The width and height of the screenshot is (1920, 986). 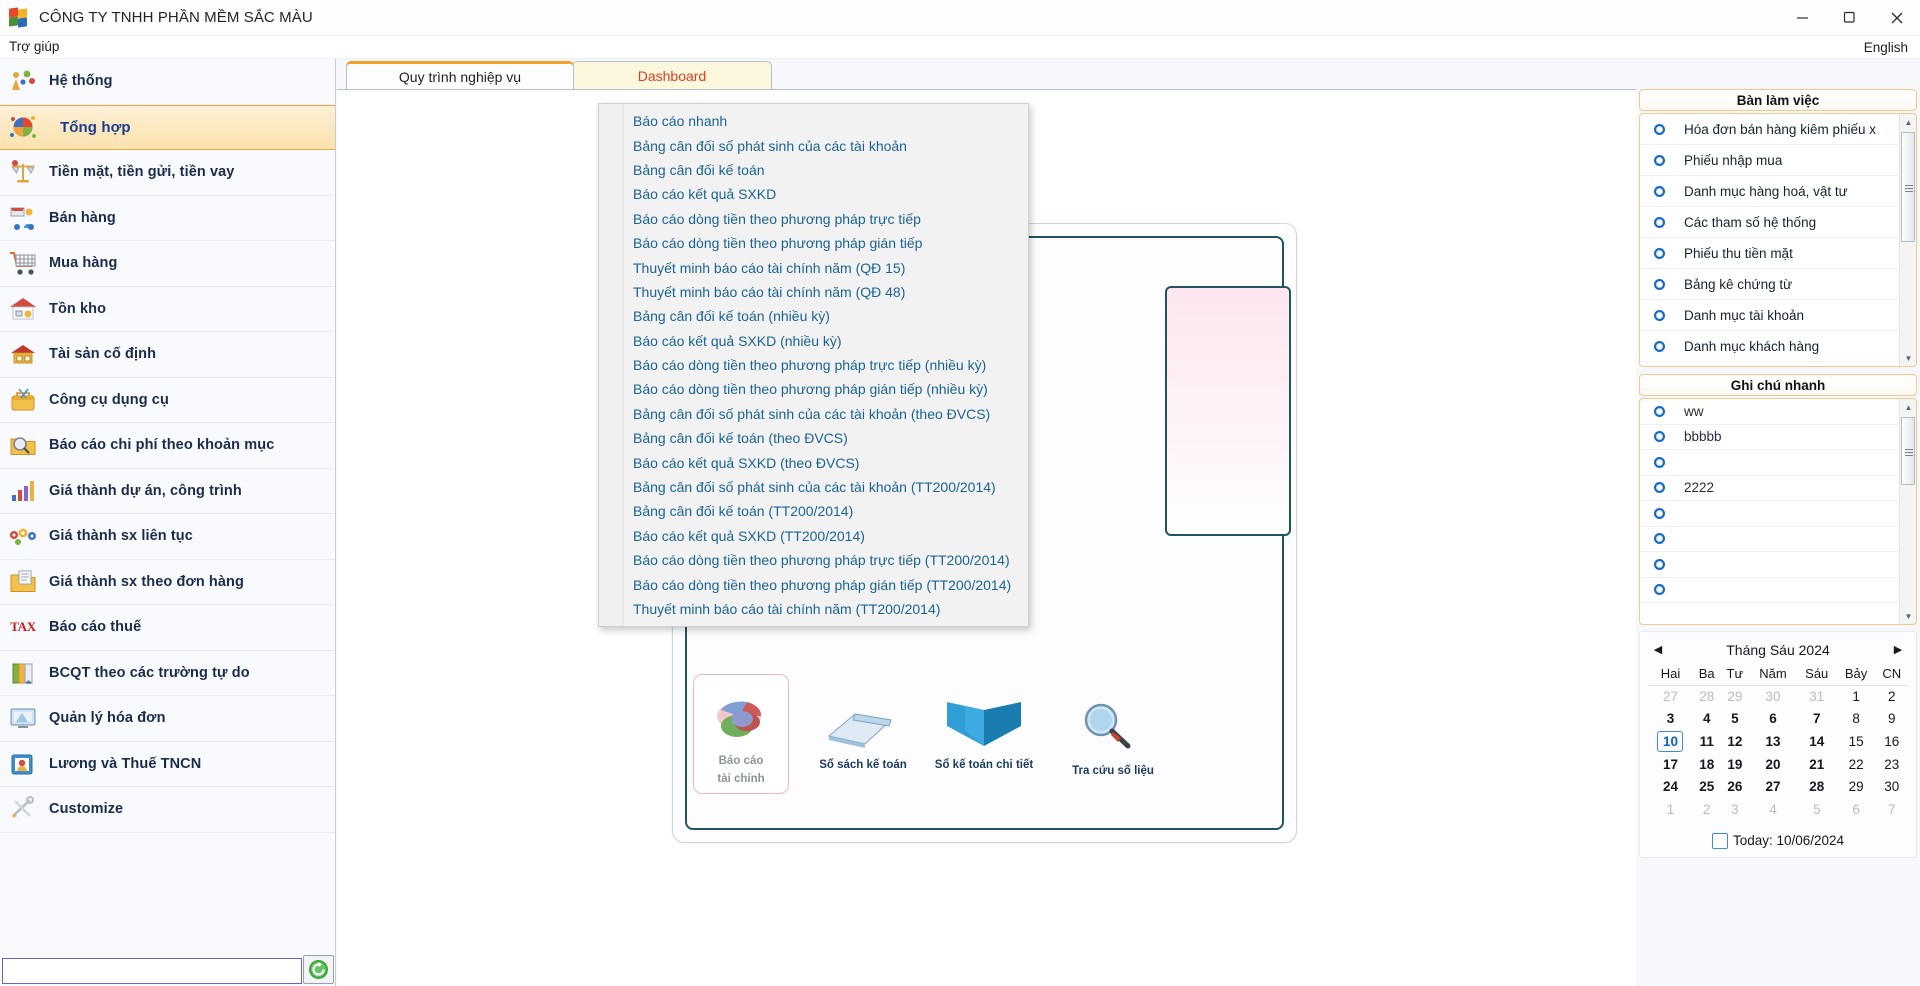 I want to click on sidebar-item-ton-kho: Tồn kho, so click(x=167, y=309).